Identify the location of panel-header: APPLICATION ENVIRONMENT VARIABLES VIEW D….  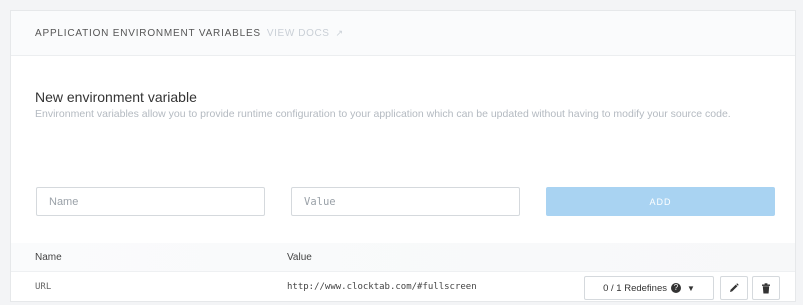
(403, 33).